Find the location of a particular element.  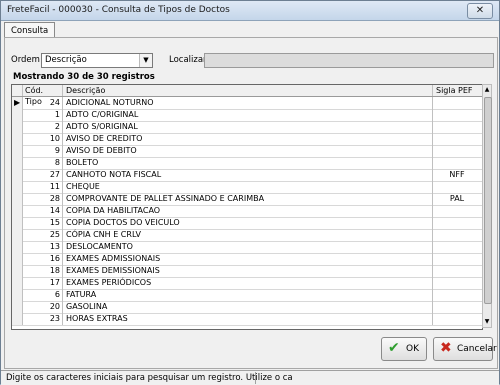

cell-descricao: COPIA DA HABILITACAO is located at coordinates (248, 211).